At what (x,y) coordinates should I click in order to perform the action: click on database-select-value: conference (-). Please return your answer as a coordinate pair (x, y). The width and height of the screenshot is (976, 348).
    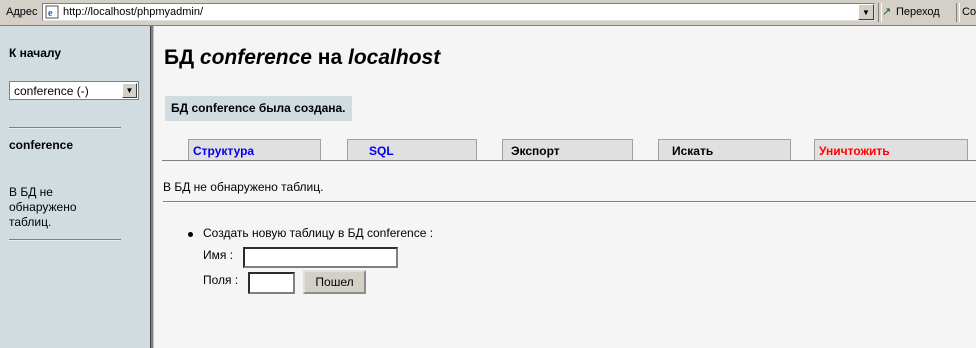
    Looking at the image, I should click on (51, 91).